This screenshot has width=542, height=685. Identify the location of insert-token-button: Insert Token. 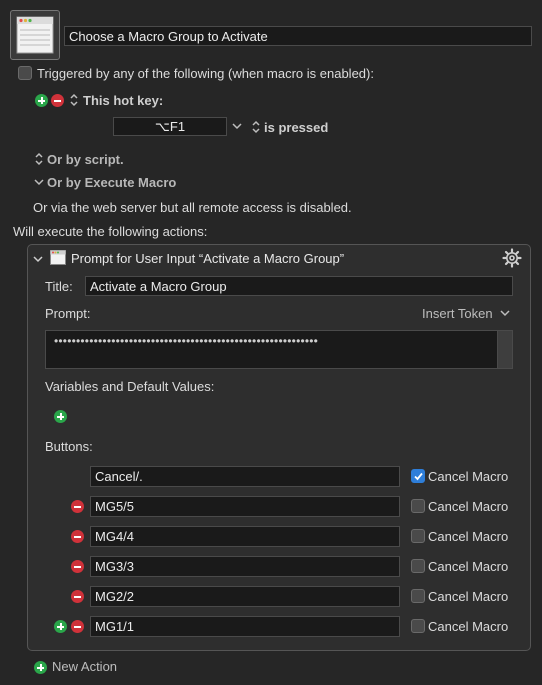
(457, 313).